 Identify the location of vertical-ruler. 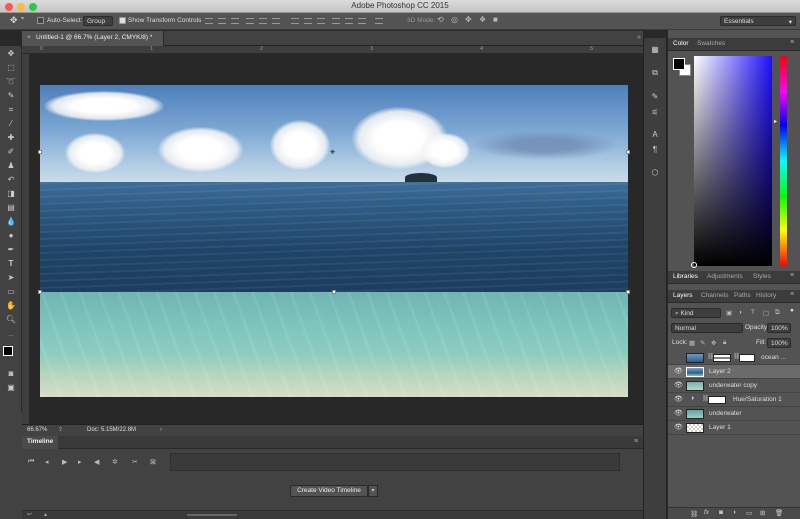
(26, 239).